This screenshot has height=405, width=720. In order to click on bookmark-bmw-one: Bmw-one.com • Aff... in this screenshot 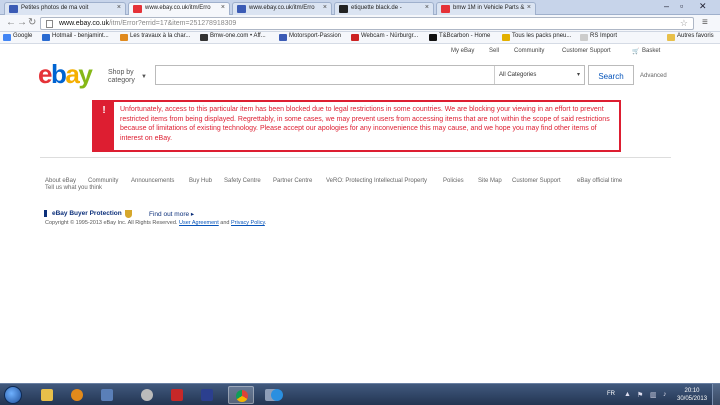, I will do `click(233, 37)`.